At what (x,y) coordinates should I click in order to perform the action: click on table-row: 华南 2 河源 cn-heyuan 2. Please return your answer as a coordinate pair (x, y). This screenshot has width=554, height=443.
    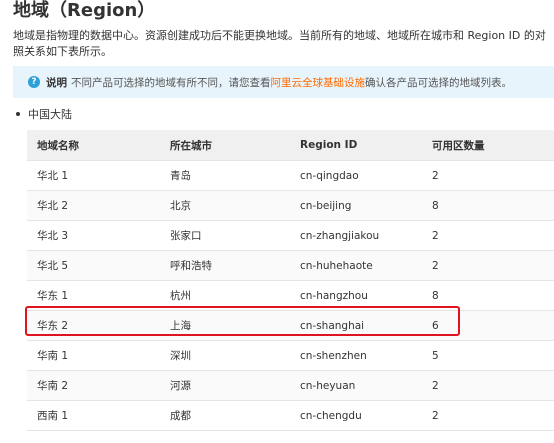
    Looking at the image, I should click on (290, 385).